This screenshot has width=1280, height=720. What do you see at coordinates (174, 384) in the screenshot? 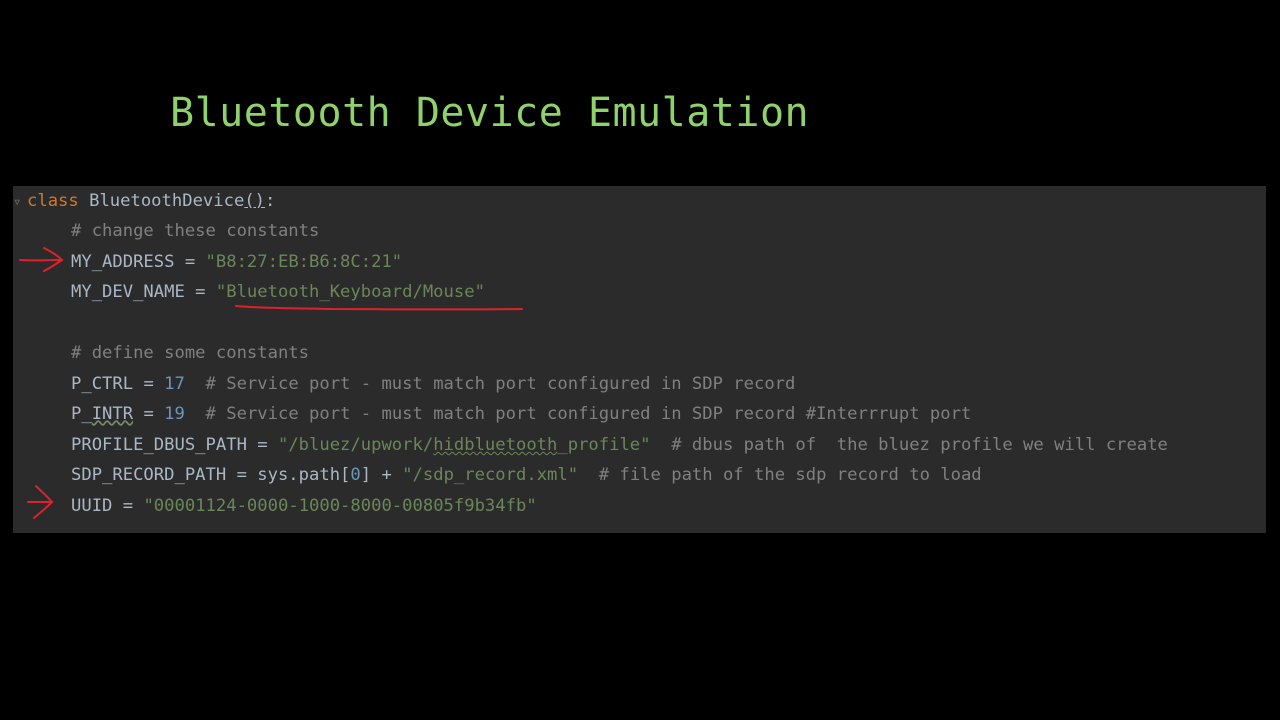
I see `number-literal: 17` at bounding box center [174, 384].